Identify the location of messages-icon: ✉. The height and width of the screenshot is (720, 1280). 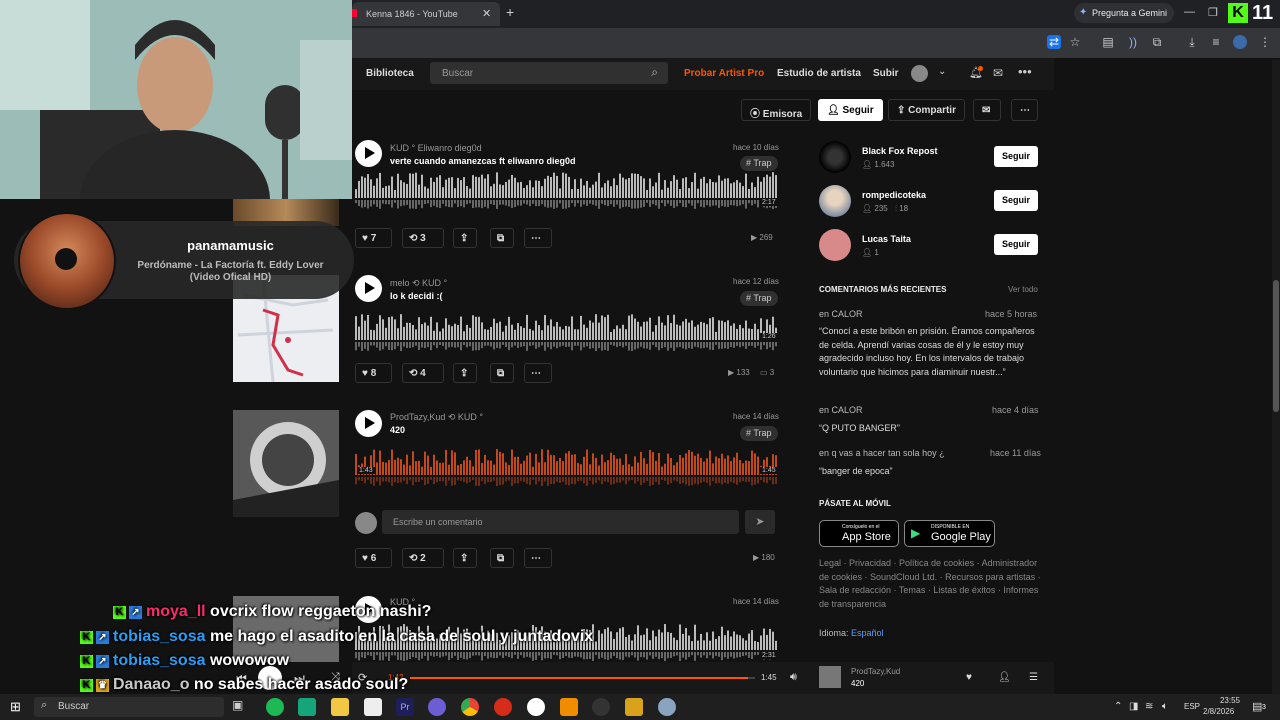
(998, 73).